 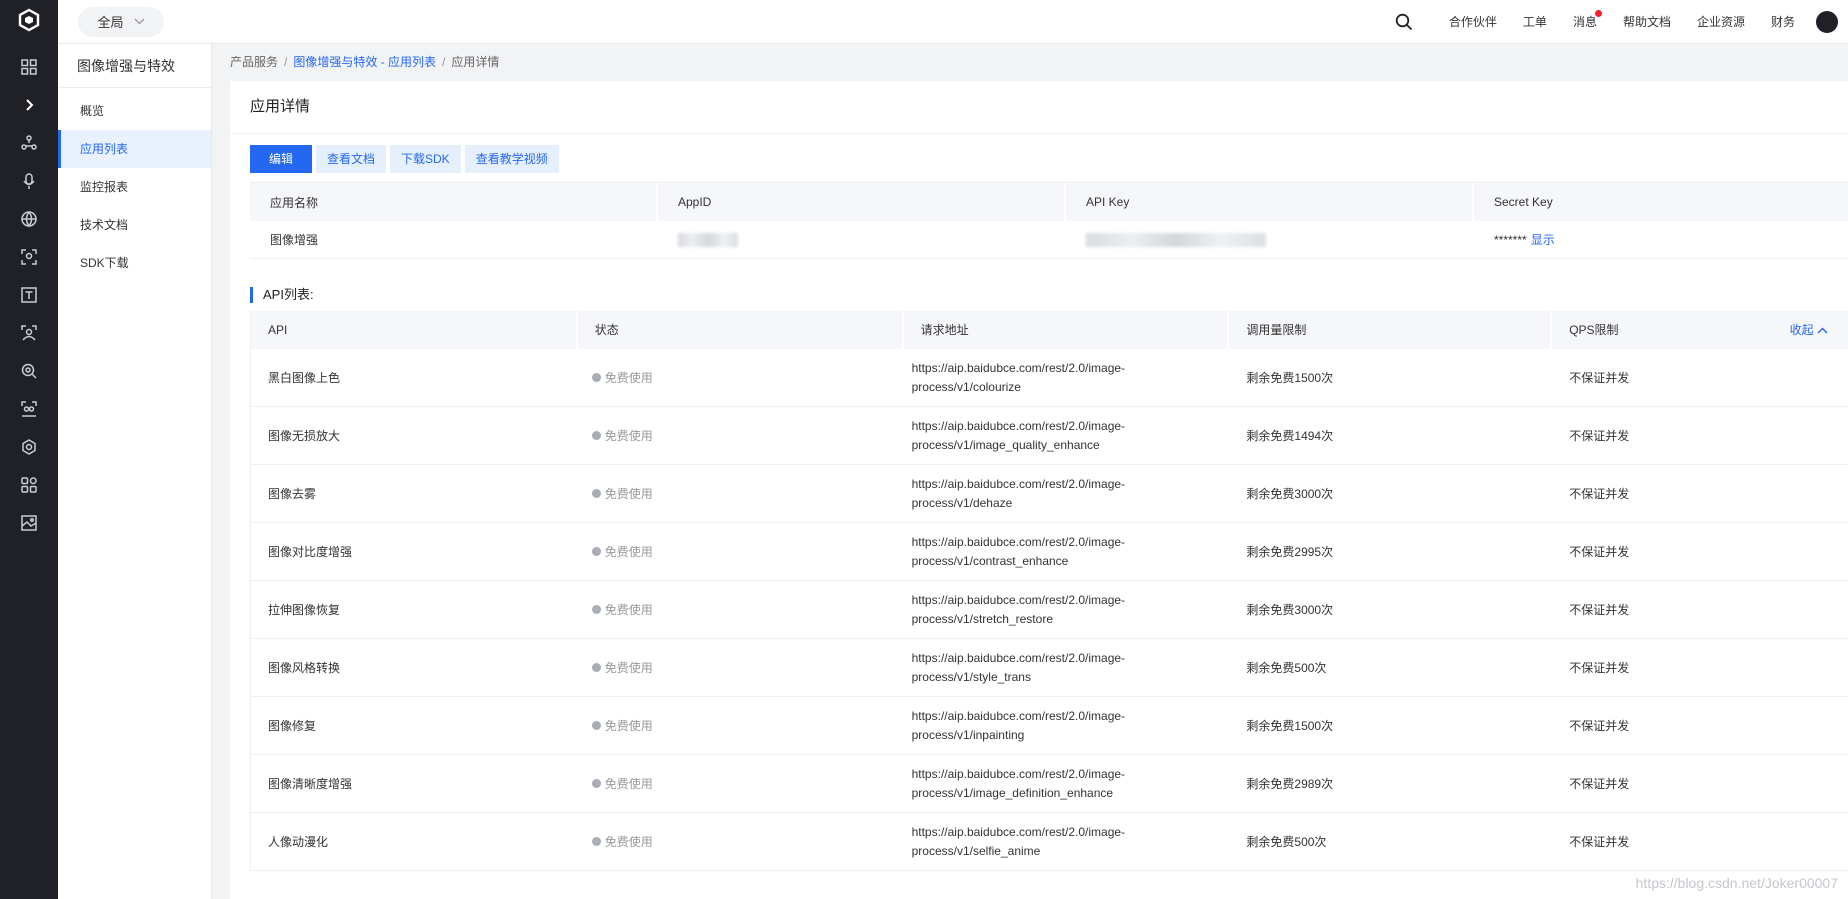 I want to click on hexagon-icon, so click(x=29, y=447).